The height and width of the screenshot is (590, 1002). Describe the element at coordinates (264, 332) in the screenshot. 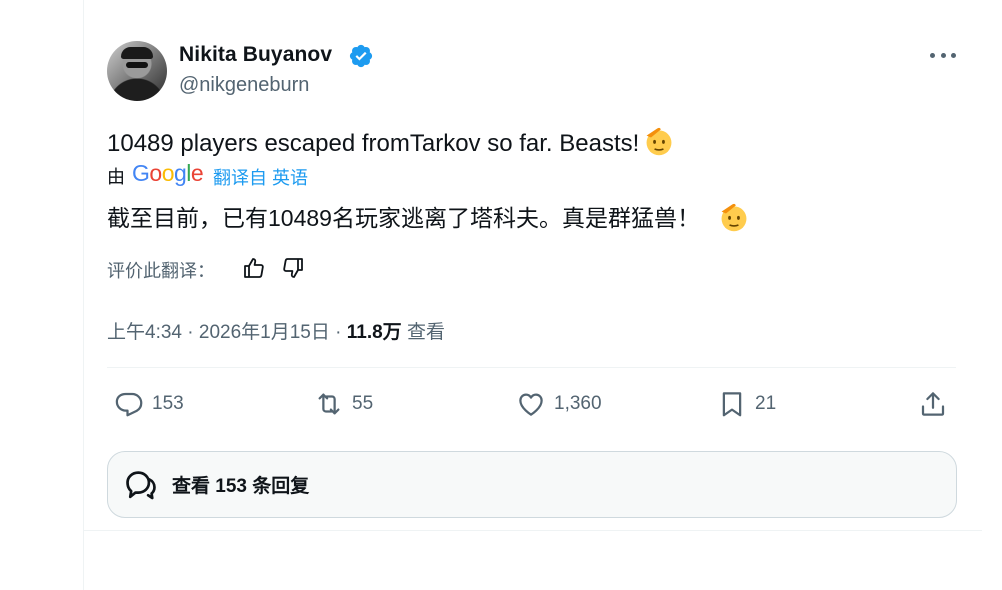

I see `tweet-date: 2026年1月15日` at that location.